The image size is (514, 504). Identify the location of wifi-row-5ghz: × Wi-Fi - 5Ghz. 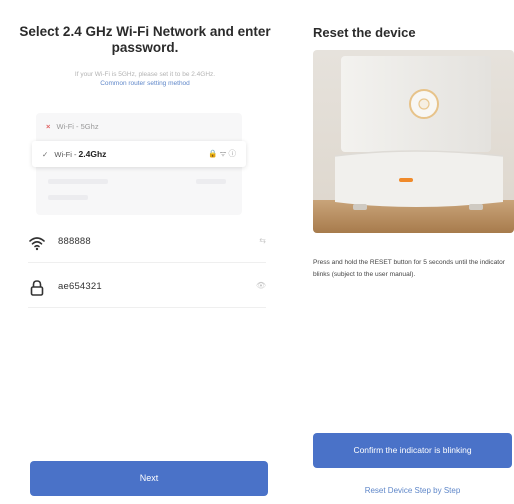
(139, 127).